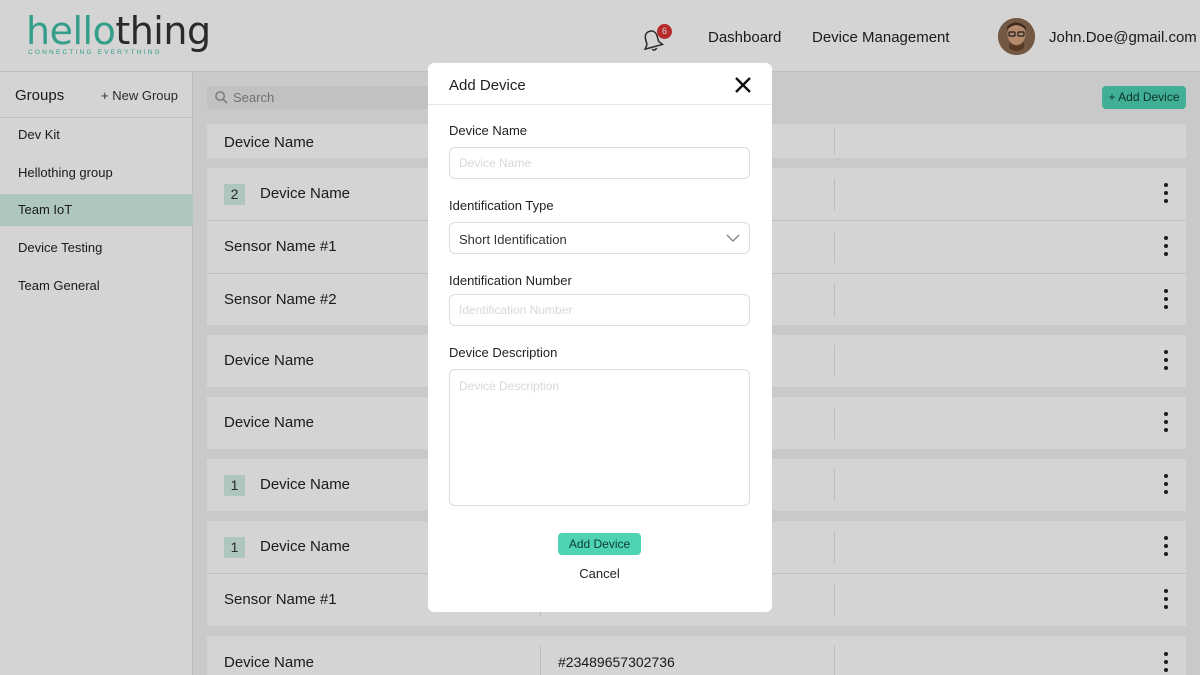  I want to click on submit-add-device-button: Add Device, so click(599, 544).